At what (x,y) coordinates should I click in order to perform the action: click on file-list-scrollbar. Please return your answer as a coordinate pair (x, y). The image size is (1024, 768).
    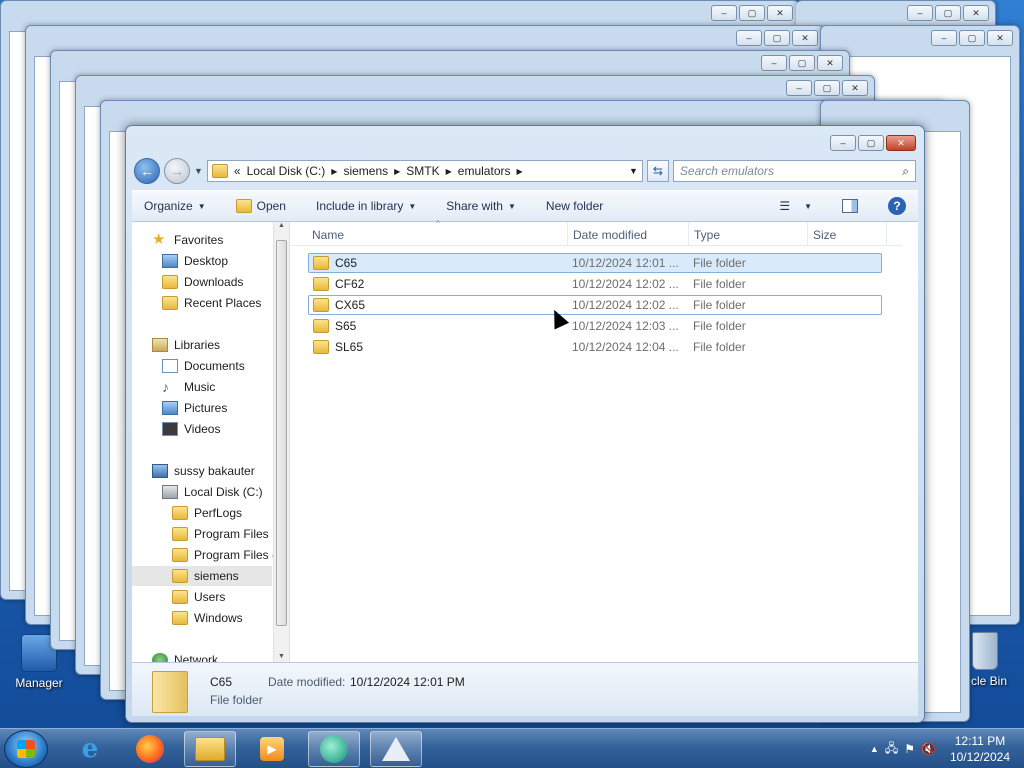
    Looking at the image, I should click on (910, 442).